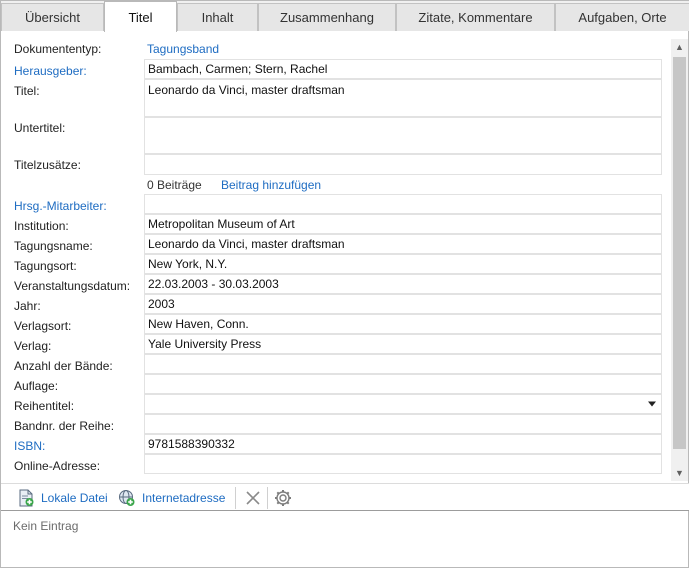 This screenshot has width=689, height=568. What do you see at coordinates (36, 386) in the screenshot?
I see `auflage-label: Auflage:` at bounding box center [36, 386].